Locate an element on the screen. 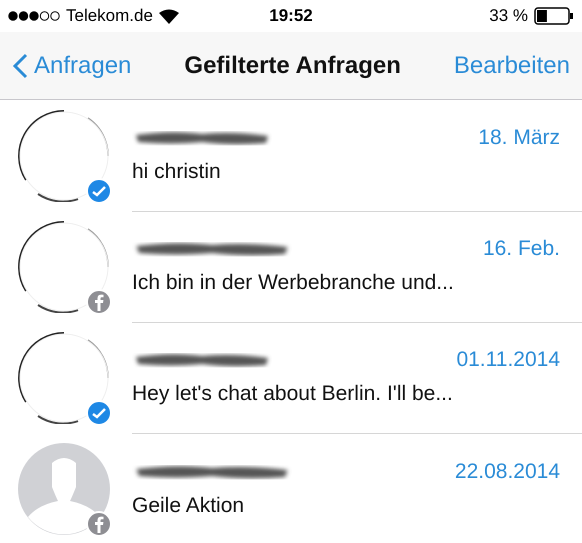 The image size is (582, 543). clock-time: 19:52 is located at coordinates (291, 16).